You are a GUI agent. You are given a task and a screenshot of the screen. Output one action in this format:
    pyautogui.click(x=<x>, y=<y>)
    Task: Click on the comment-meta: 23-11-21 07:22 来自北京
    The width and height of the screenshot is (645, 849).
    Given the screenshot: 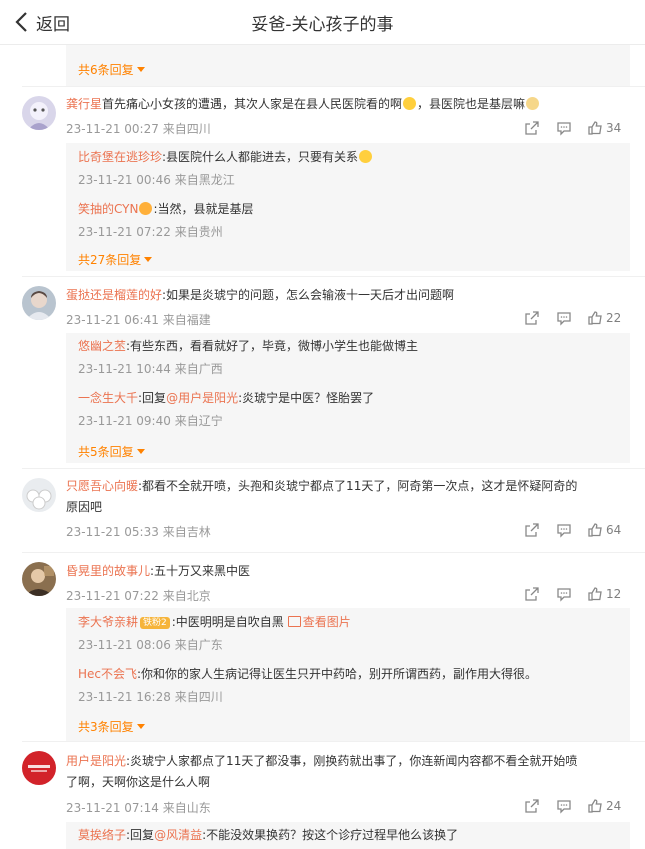 What is the action you would take?
    pyautogui.click(x=138, y=596)
    